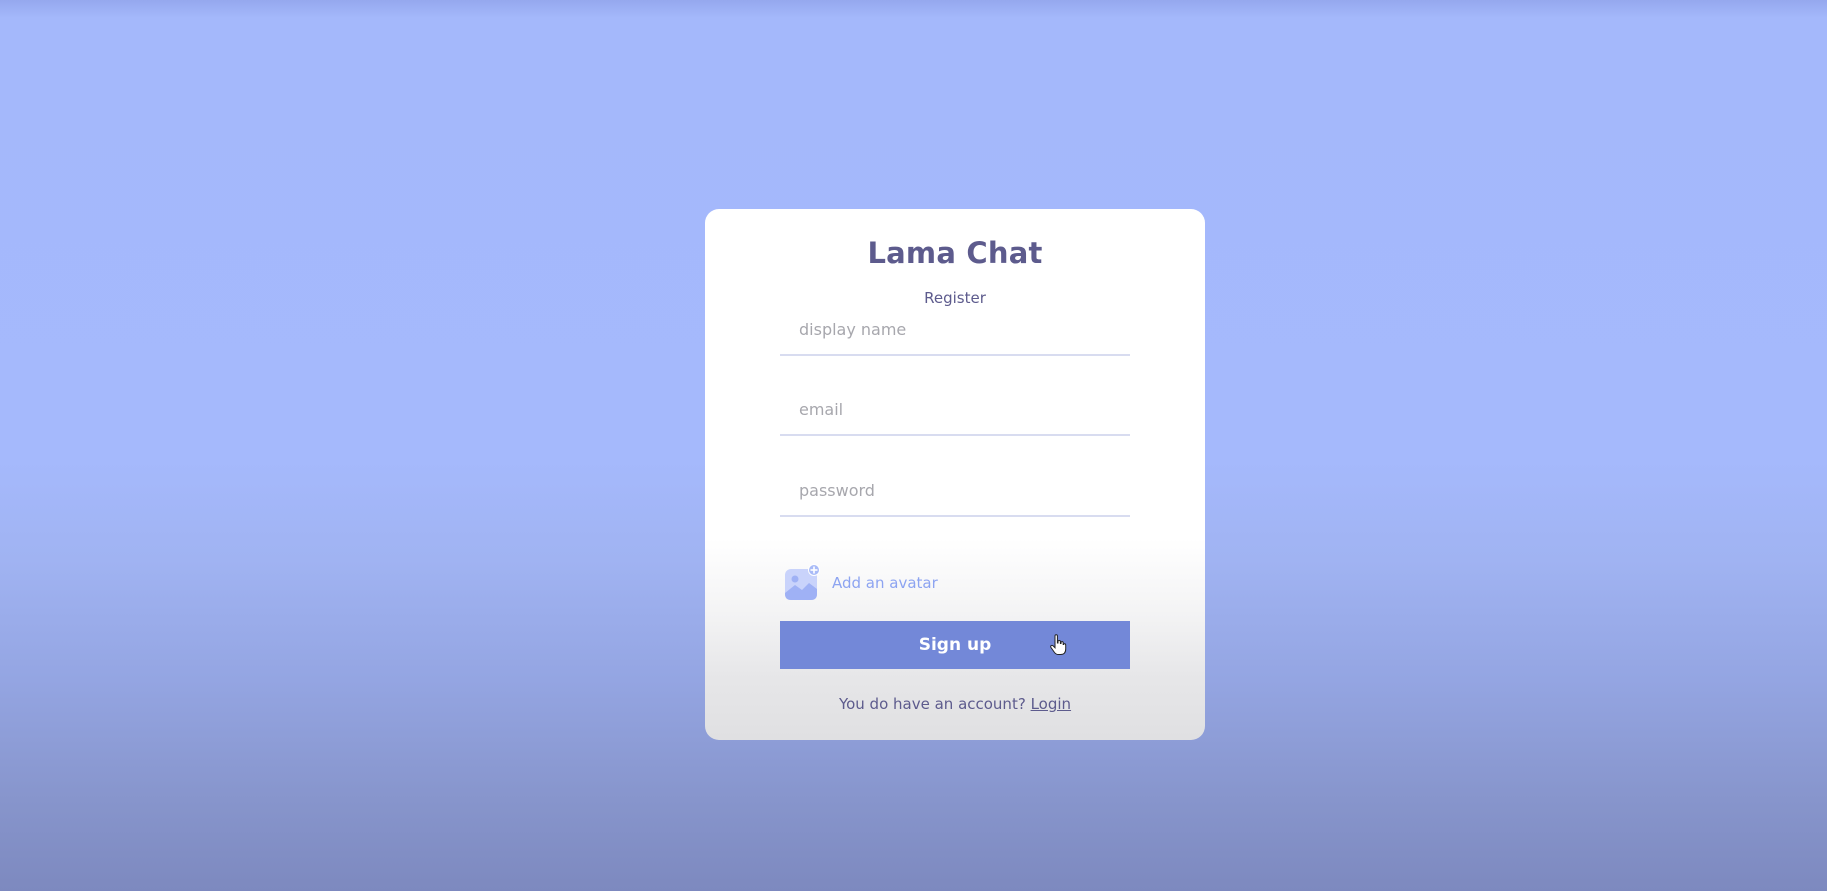 The width and height of the screenshot is (1827, 891). Describe the element at coordinates (885, 583) in the screenshot. I see `add-avatar-label: Add an avatar` at that location.